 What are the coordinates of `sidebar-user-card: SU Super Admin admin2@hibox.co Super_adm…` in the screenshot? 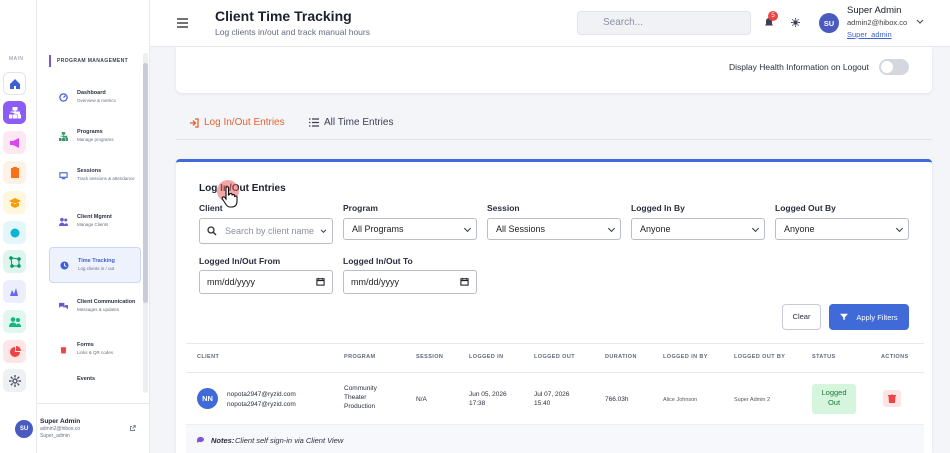 It's located at (82, 428).